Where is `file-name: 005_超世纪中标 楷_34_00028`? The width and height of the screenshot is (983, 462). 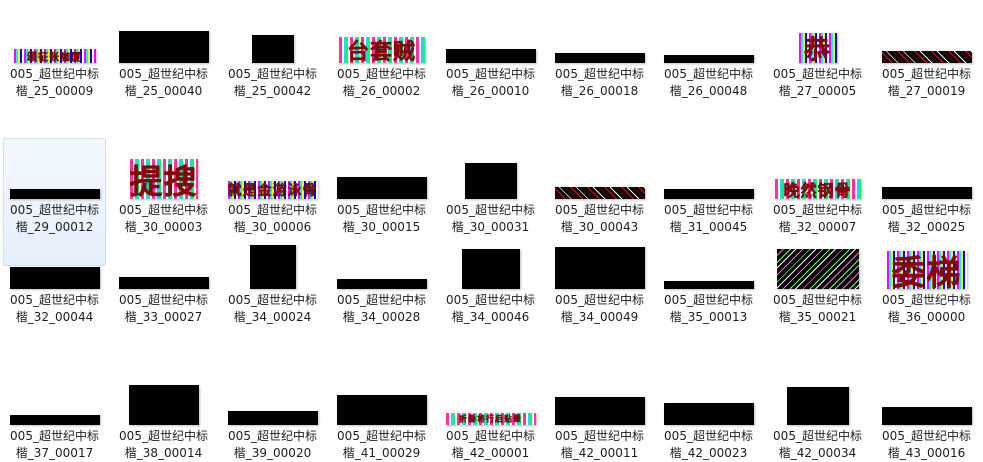
file-name: 005_超世纪中标 楷_34_00028 is located at coordinates (381, 309).